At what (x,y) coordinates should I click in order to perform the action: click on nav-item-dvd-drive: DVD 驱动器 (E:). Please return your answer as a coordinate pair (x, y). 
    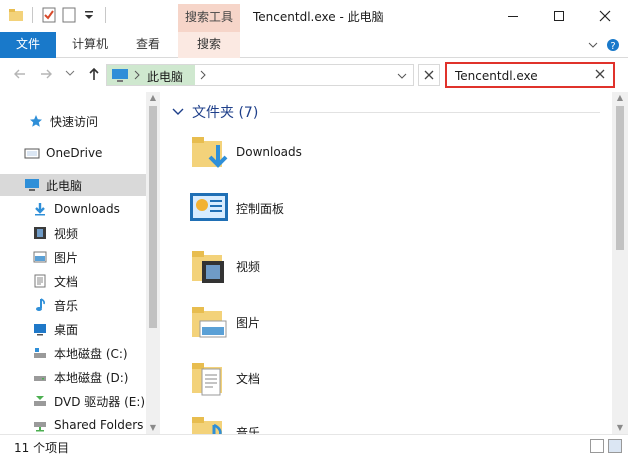
    Looking at the image, I should click on (73, 401).